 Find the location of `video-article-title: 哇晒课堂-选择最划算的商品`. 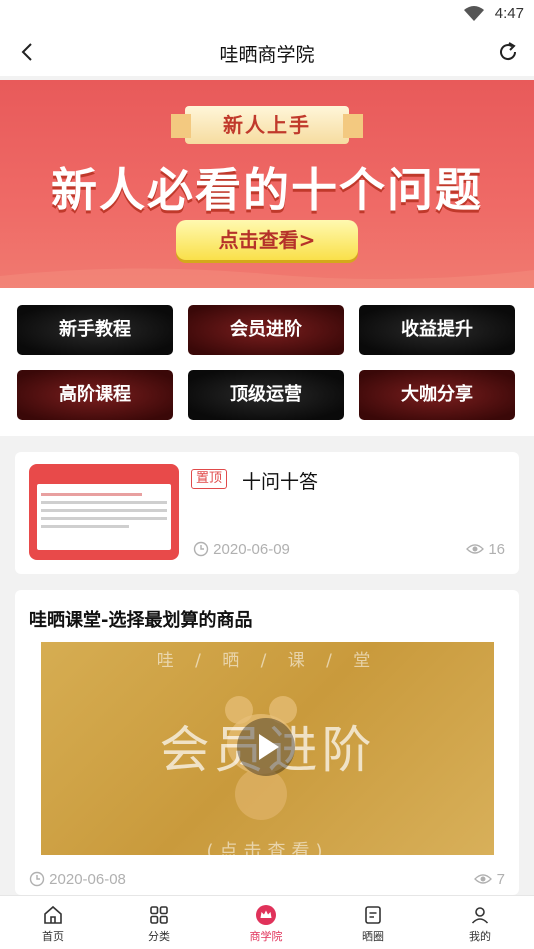

video-article-title: 哇晒课堂-选择最划算的商品 is located at coordinates (141, 620).